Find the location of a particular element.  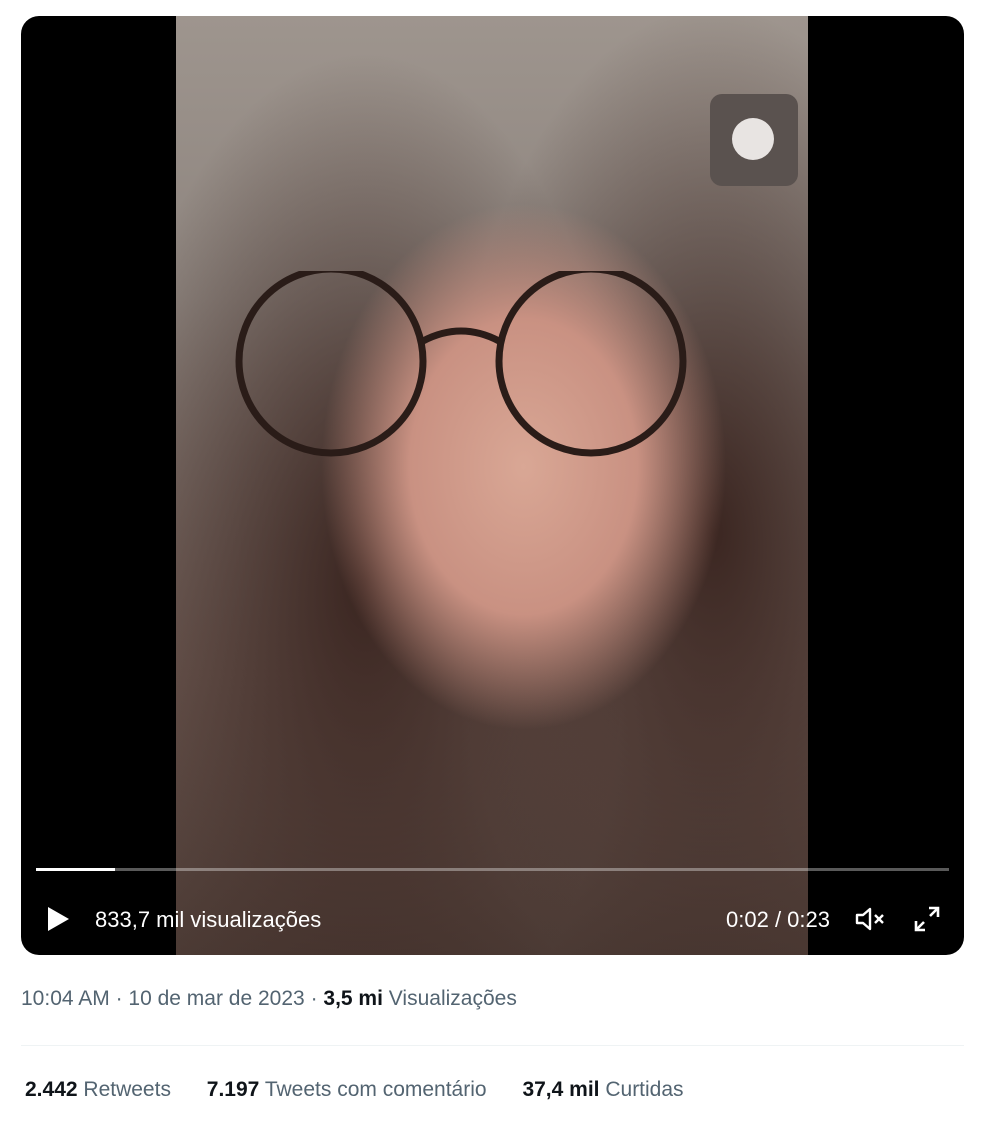

quote-tweets-label: Tweets com comentário is located at coordinates (375, 1089).